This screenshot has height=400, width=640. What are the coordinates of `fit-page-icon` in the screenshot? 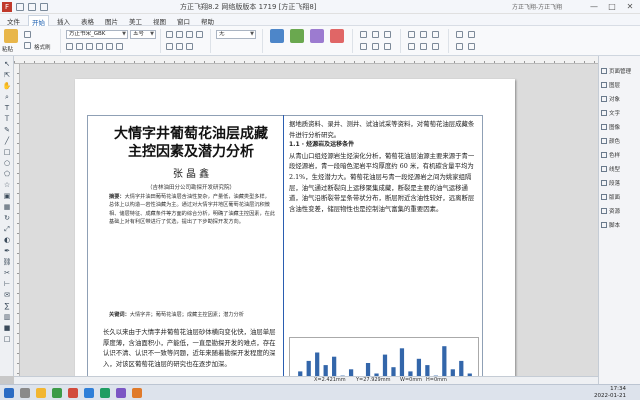 It's located at (435, 34).